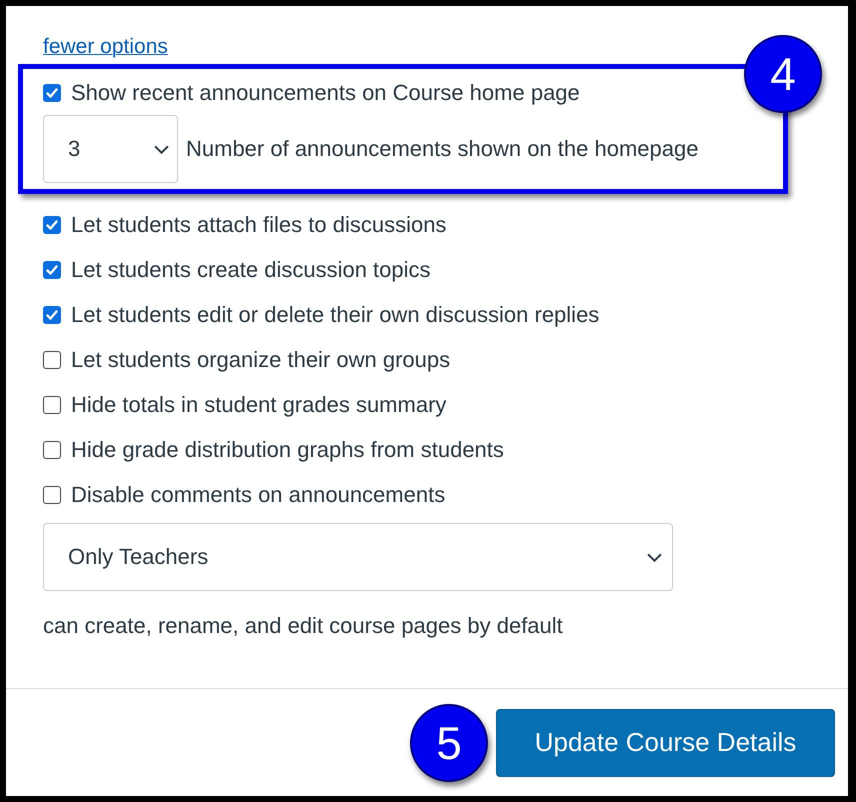 The height and width of the screenshot is (802, 856). Describe the element at coordinates (449, 743) in the screenshot. I see `callout-badge: 5` at that location.